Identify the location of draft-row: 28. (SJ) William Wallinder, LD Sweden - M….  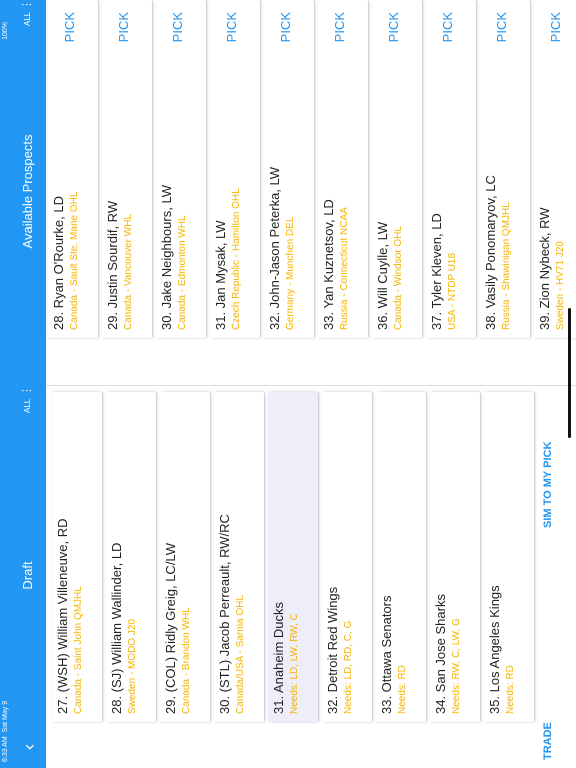
(131, 557).